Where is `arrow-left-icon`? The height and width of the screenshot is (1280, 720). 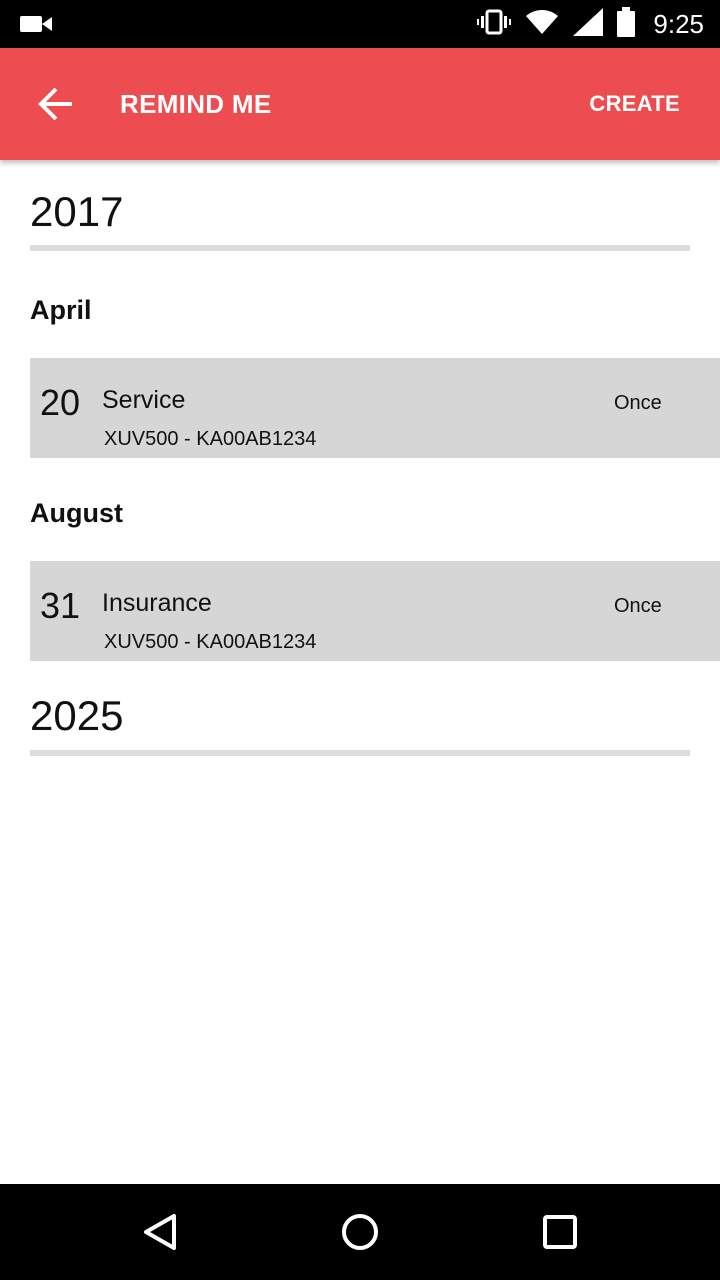
arrow-left-icon is located at coordinates (56, 104).